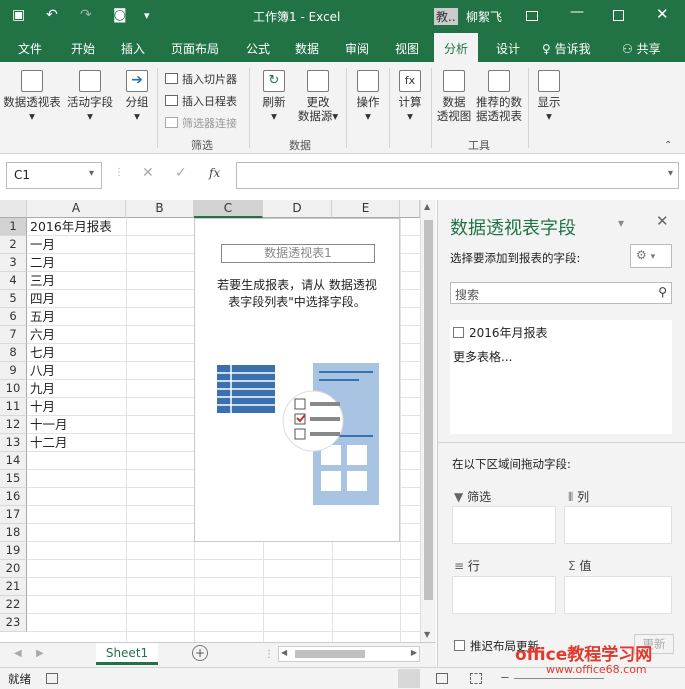 Image resolution: width=685 pixels, height=689 pixels. I want to click on next-sheet-icon: ▶, so click(40, 653).